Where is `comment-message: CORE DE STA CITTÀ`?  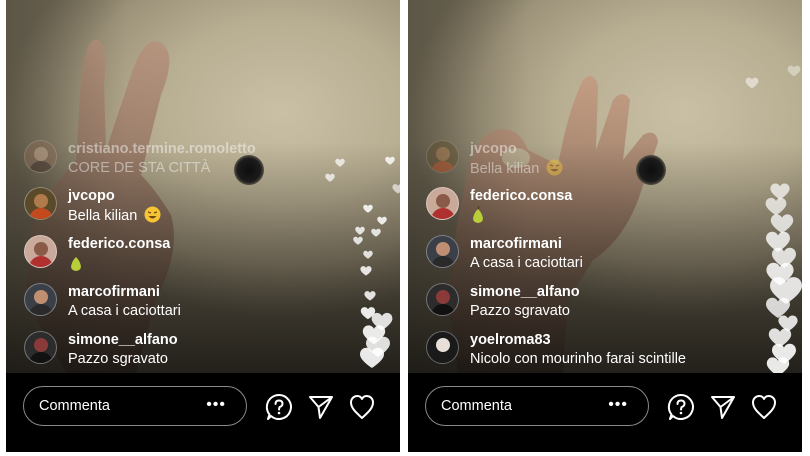 comment-message: CORE DE STA CITTÀ is located at coordinates (139, 168).